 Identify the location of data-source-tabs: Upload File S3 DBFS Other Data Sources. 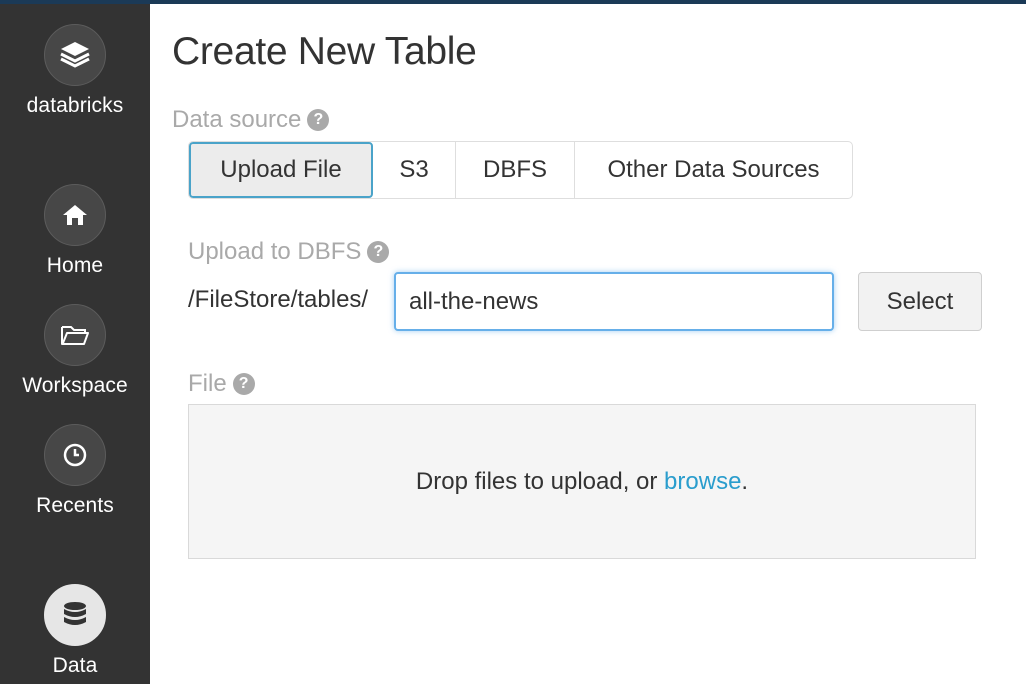
(520, 170).